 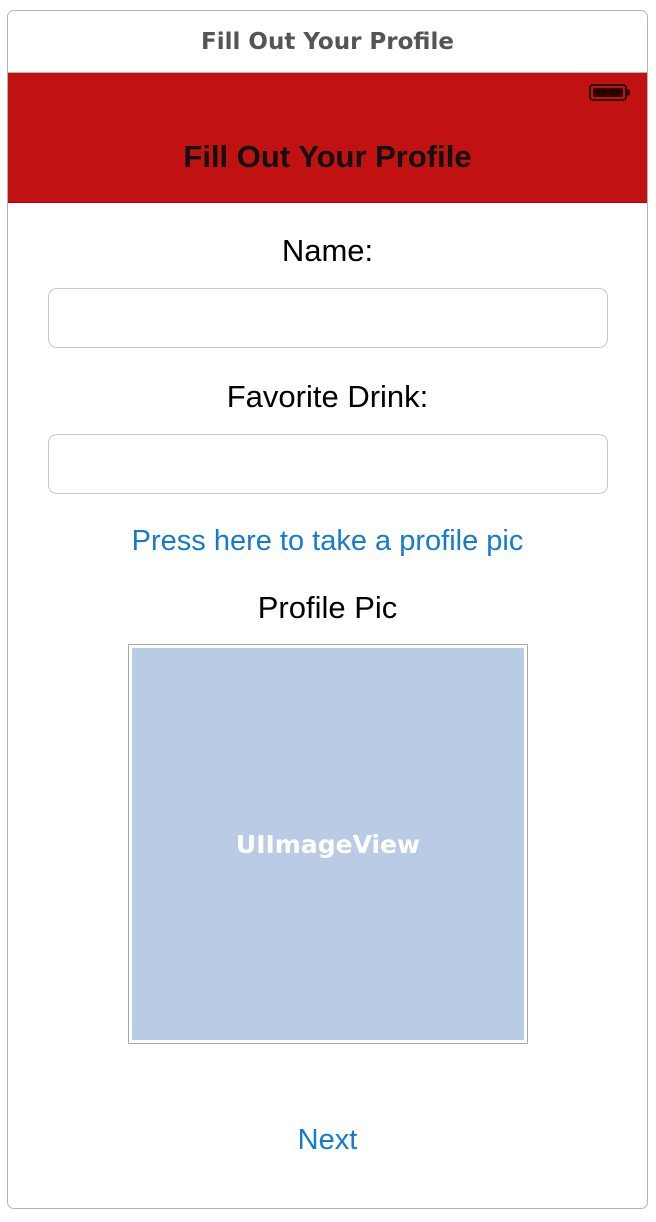 I want to click on take-profile-pic-button: Press here to take a profile pic, so click(x=327, y=541).